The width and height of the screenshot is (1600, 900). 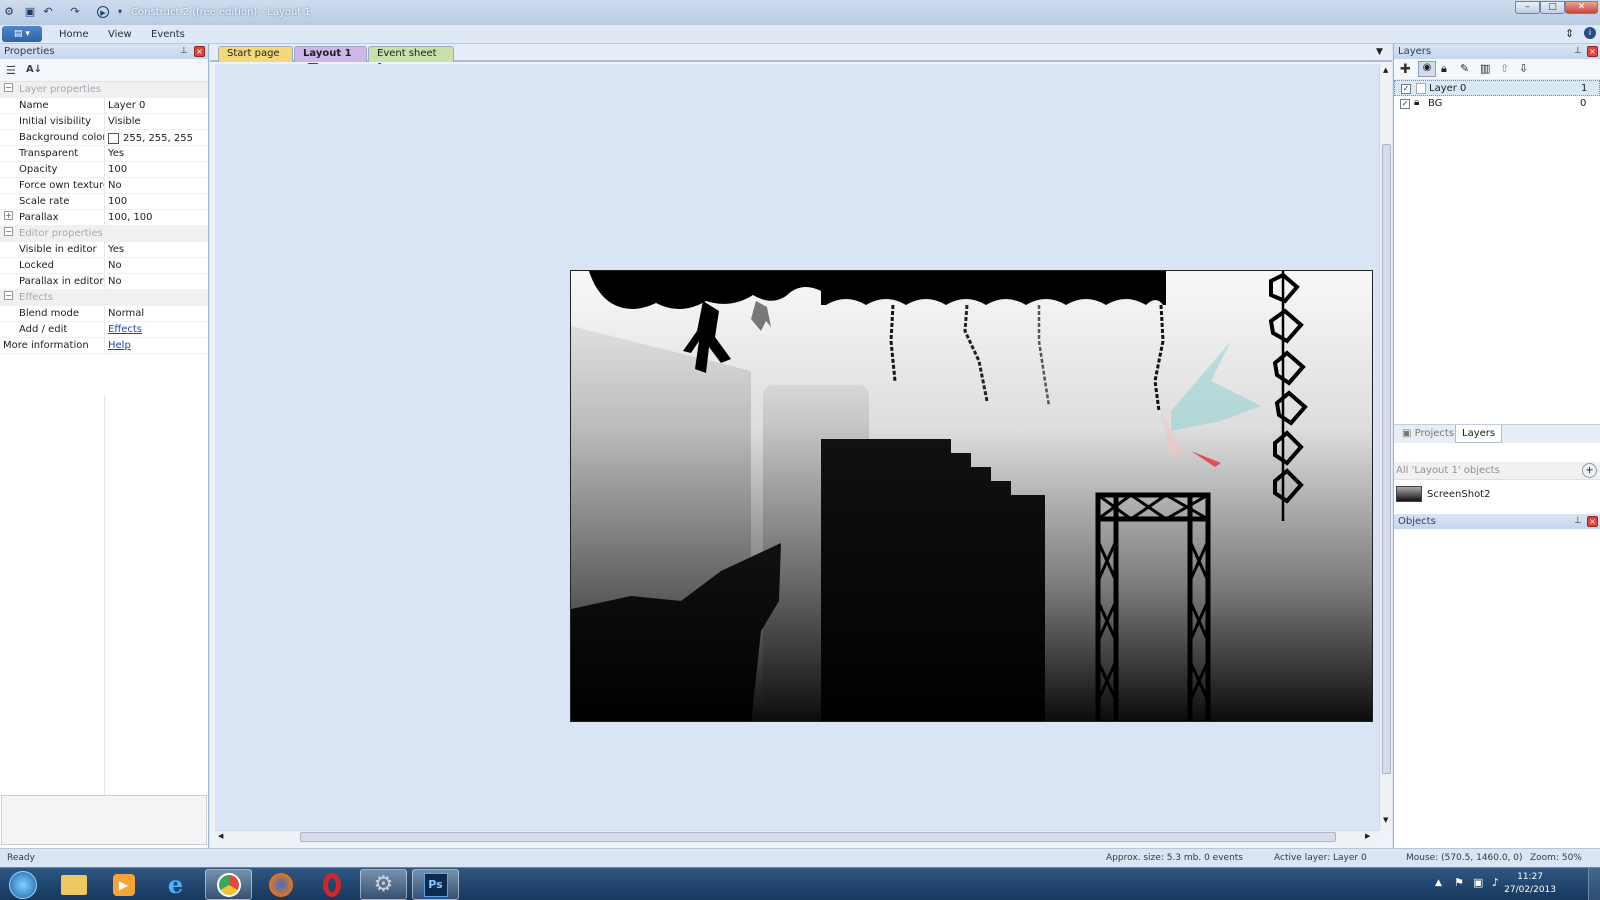 I want to click on action-center-flag-icon: ⚑, so click(x=1459, y=882).